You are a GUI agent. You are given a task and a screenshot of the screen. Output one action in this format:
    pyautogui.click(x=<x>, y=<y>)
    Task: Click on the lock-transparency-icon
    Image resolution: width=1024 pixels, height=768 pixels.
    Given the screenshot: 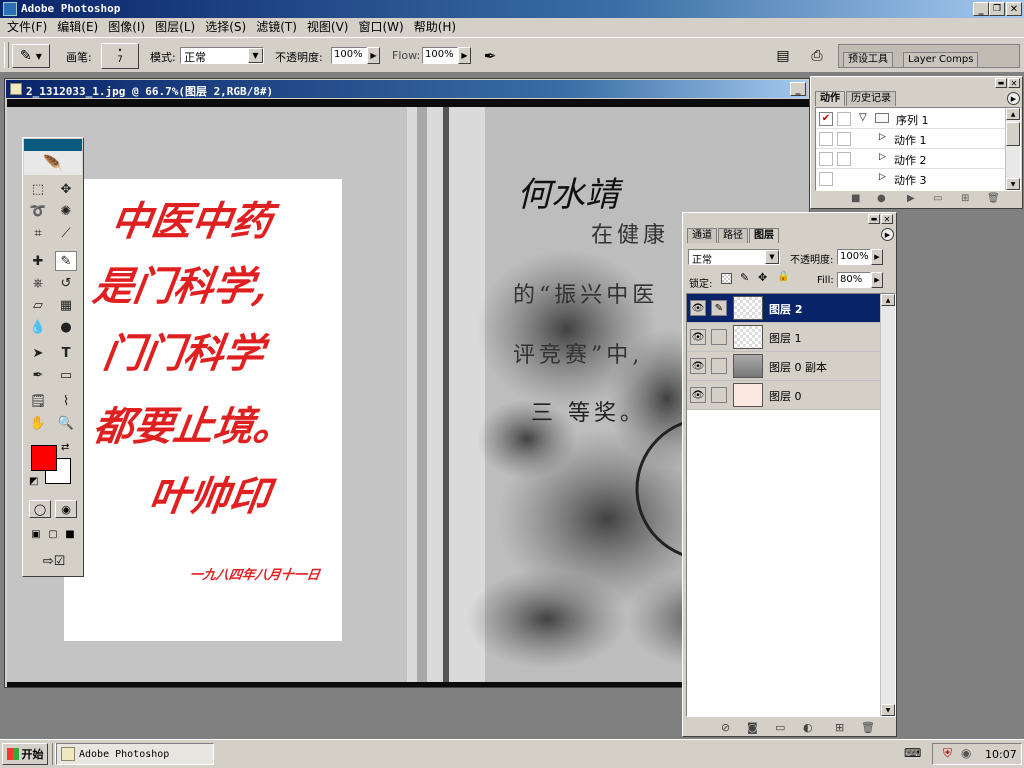 What is the action you would take?
    pyautogui.click(x=726, y=278)
    